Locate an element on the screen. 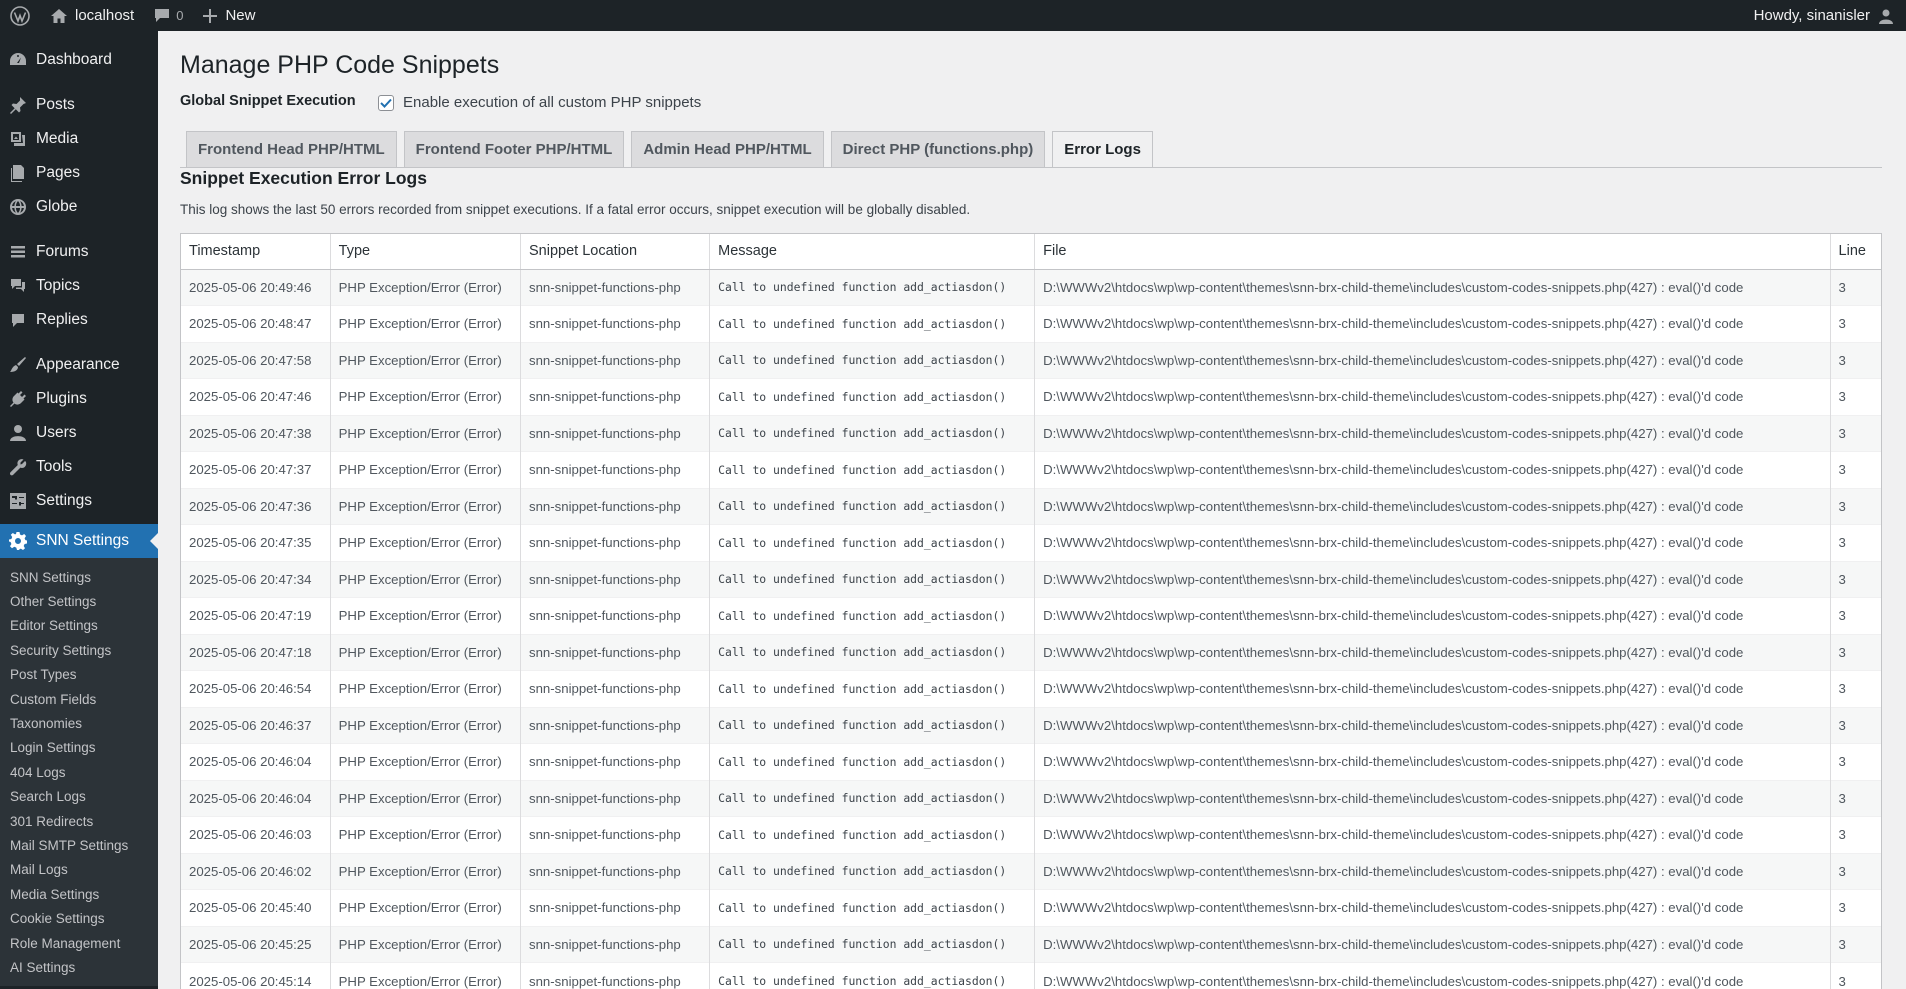 The image size is (1906, 989). sidebar-item-plugins: Plugins is located at coordinates (79, 399).